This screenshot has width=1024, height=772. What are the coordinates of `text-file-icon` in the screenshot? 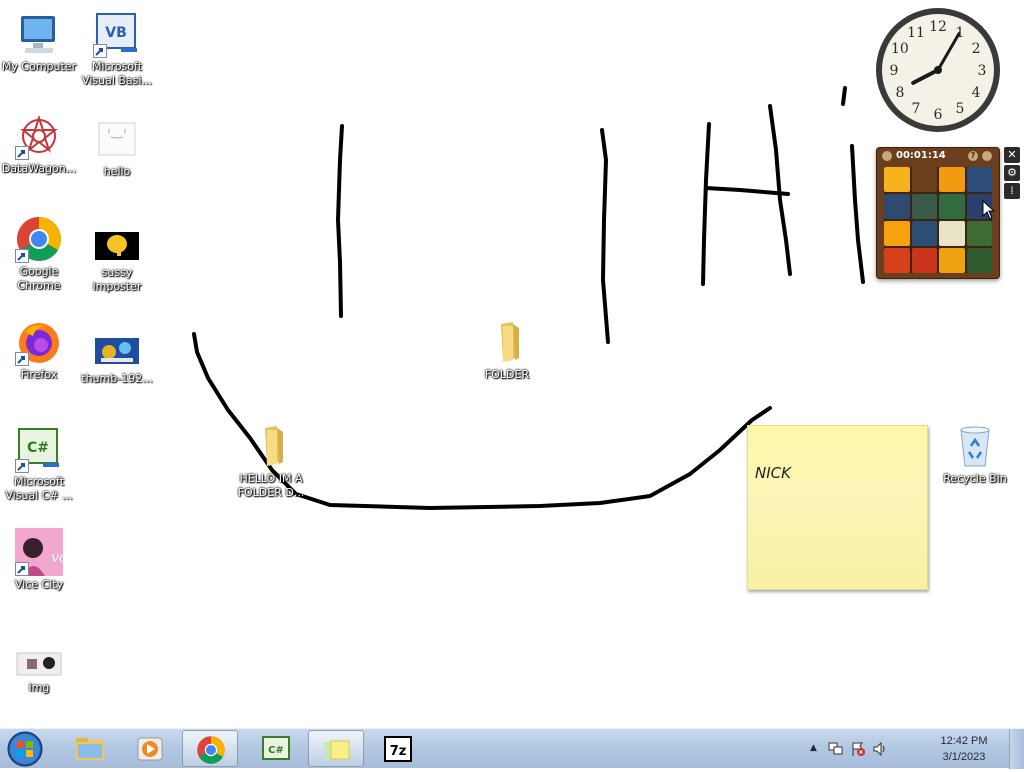 It's located at (117, 139).